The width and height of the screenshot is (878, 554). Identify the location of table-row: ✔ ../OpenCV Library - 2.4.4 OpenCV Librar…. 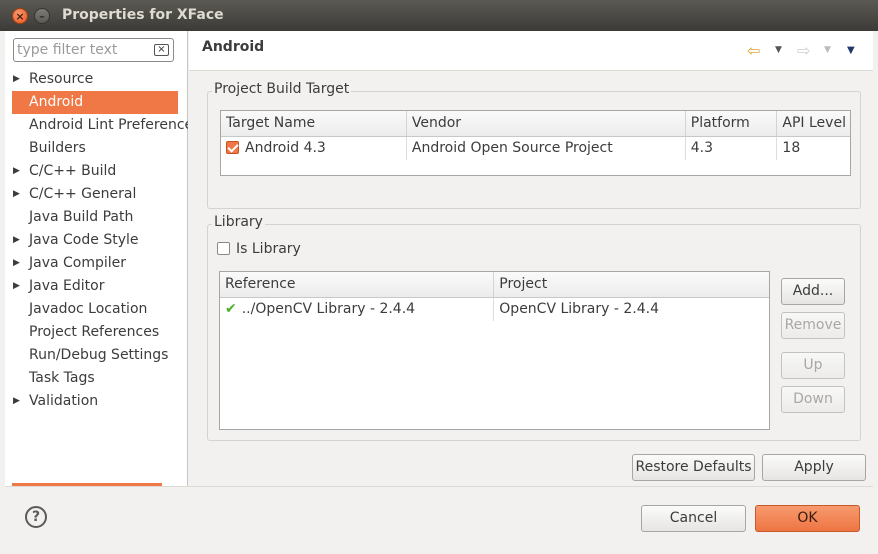
(494, 309).